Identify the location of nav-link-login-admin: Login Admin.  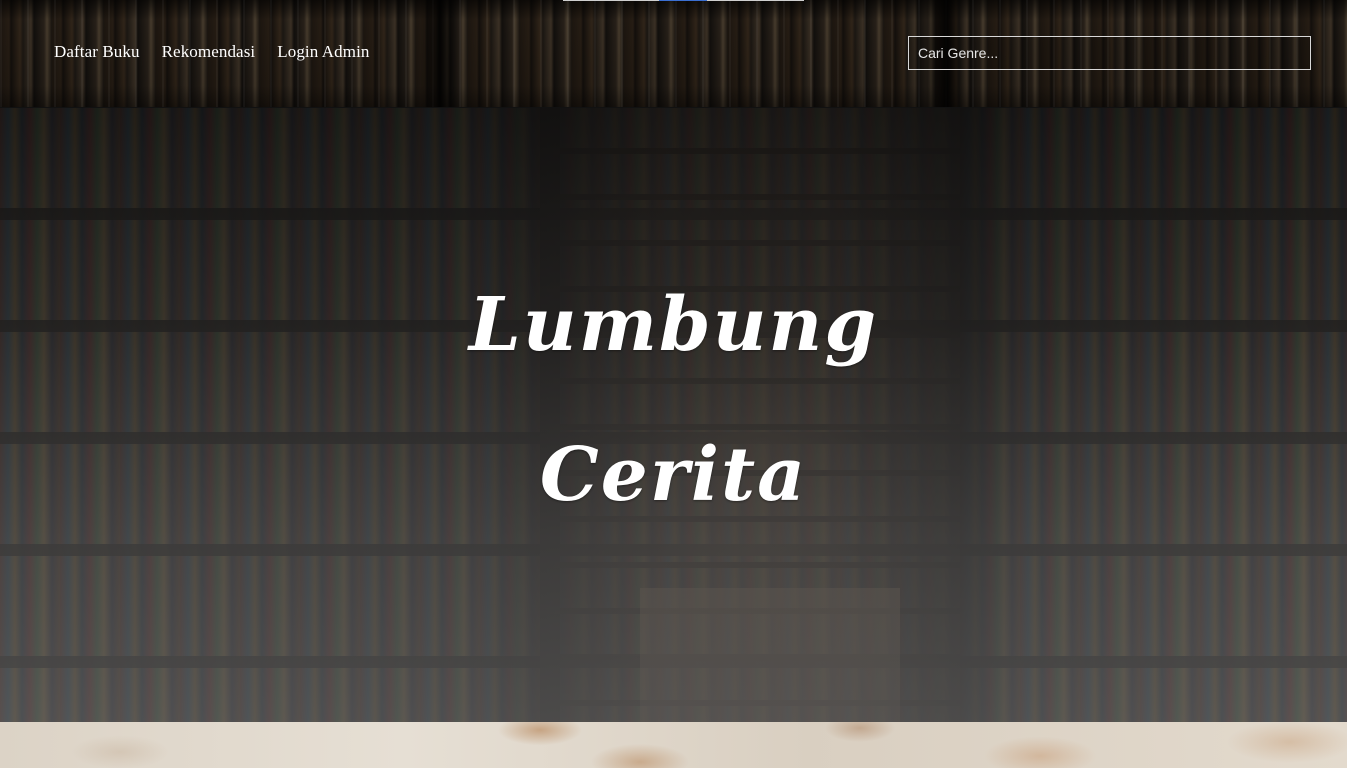
(323, 52).